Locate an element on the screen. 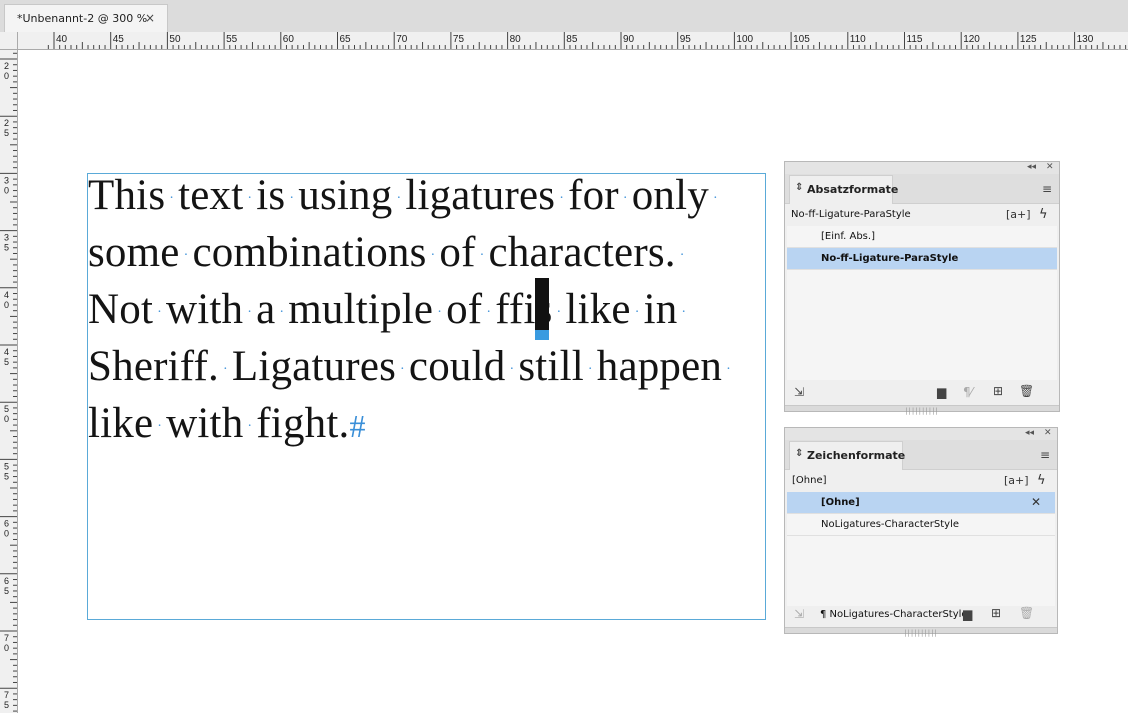 This screenshot has width=1128, height=713. ruler-label: 90 is located at coordinates (629, 39).